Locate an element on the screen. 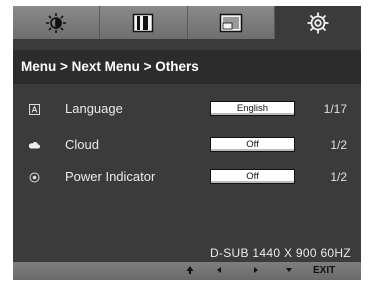 The width and height of the screenshot is (374, 286). tab-picture is located at coordinates (144, 22).